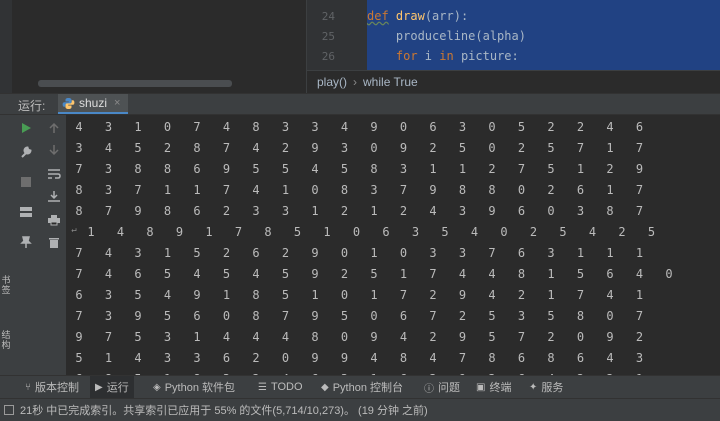 This screenshot has height=421, width=720. What do you see at coordinates (328, 56) in the screenshot?
I see `line-number: 26` at bounding box center [328, 56].